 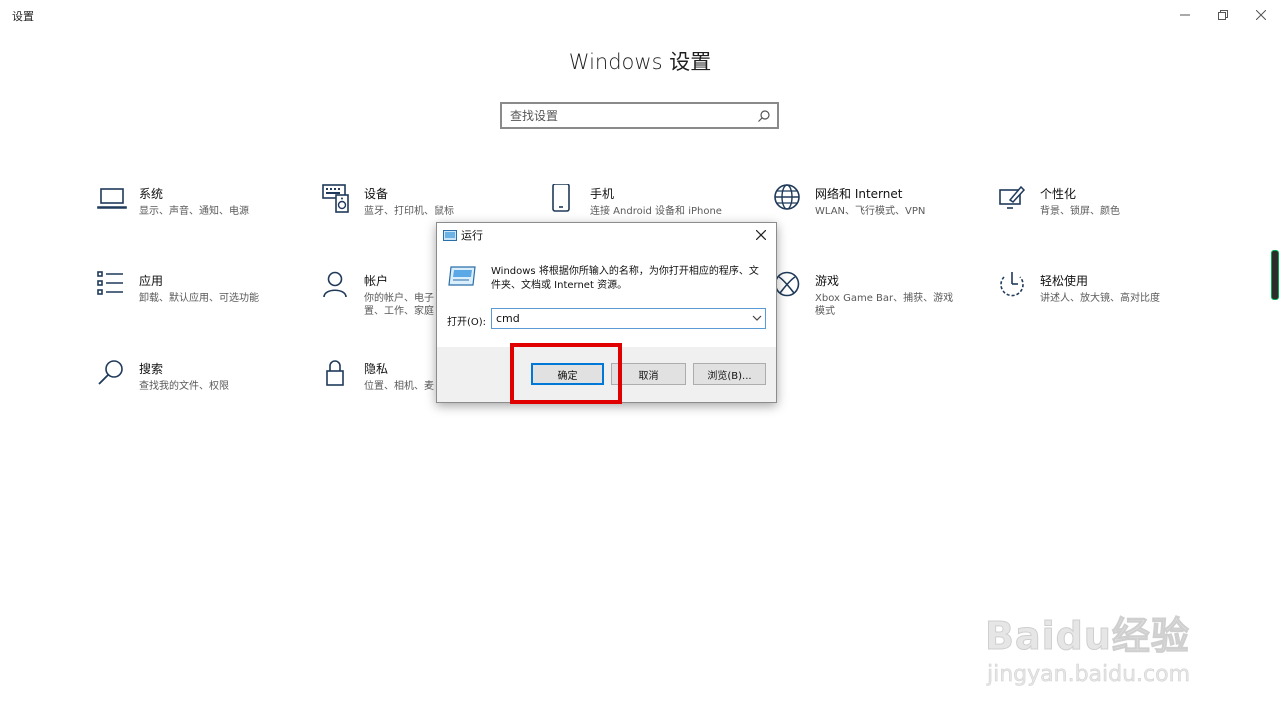 I want to click on chevron-down-icon, so click(x=757, y=318).